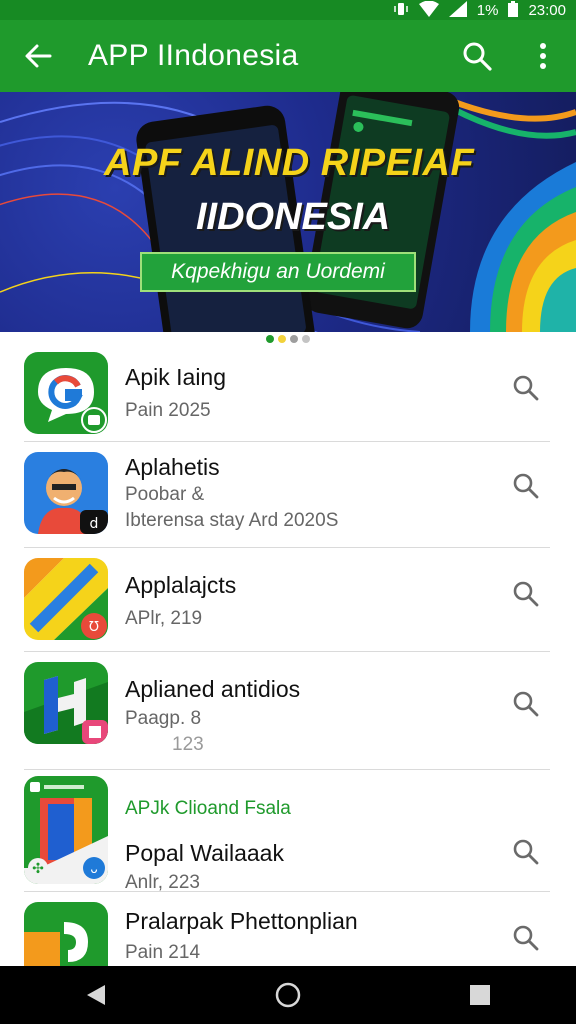  What do you see at coordinates (172, 467) in the screenshot?
I see `app-name: Aplahetis` at bounding box center [172, 467].